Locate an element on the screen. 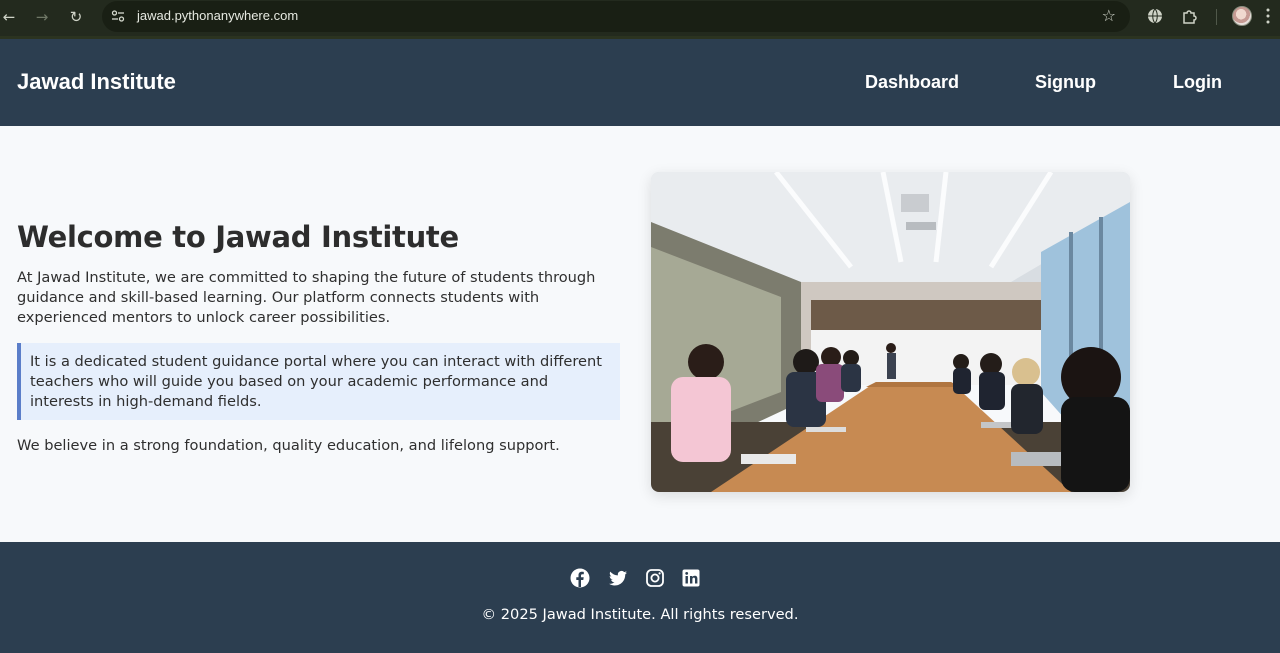 The image size is (1280, 653). facebook-icon is located at coordinates (580, 578).